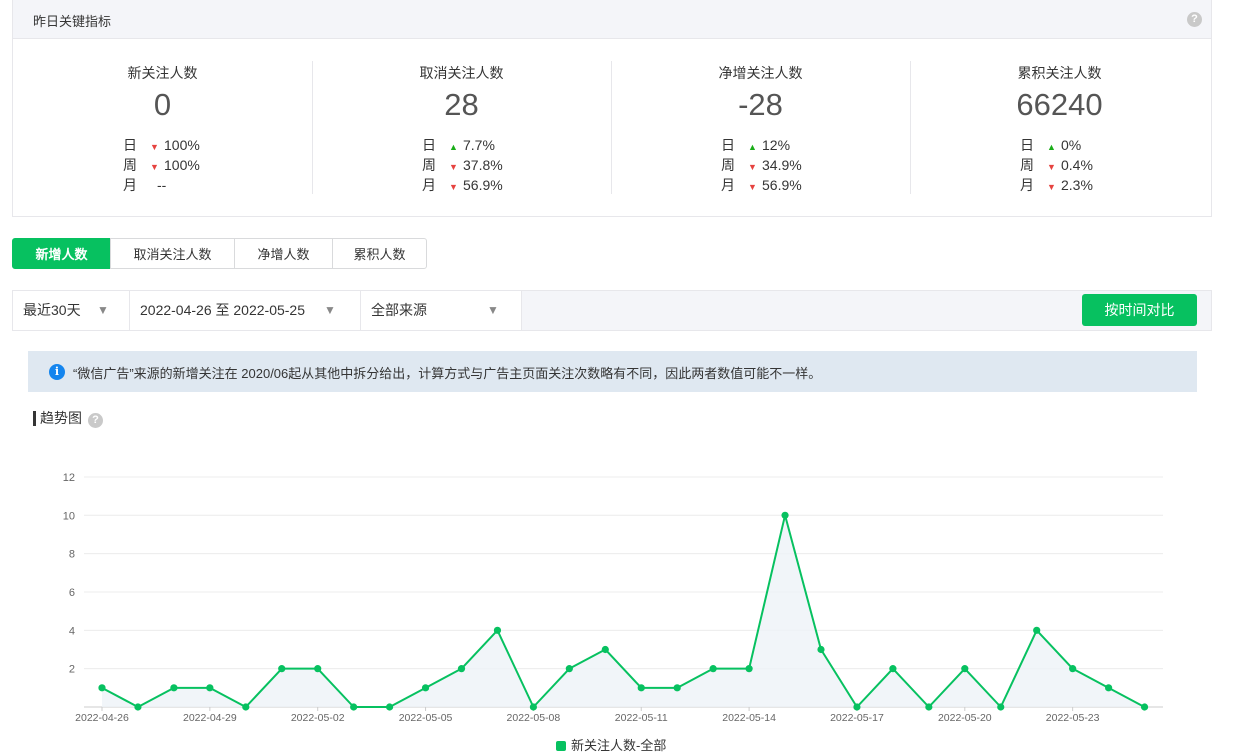 The height and width of the screenshot is (754, 1237). I want to click on comparison-row: 周 ▼ 0.4%, so click(1056, 165).